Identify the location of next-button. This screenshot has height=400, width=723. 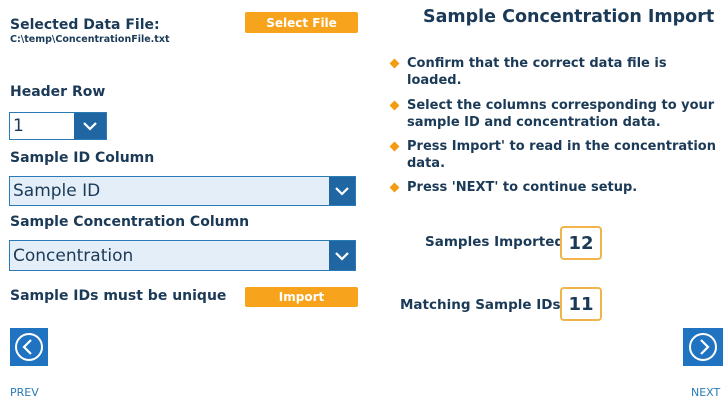
(703, 347).